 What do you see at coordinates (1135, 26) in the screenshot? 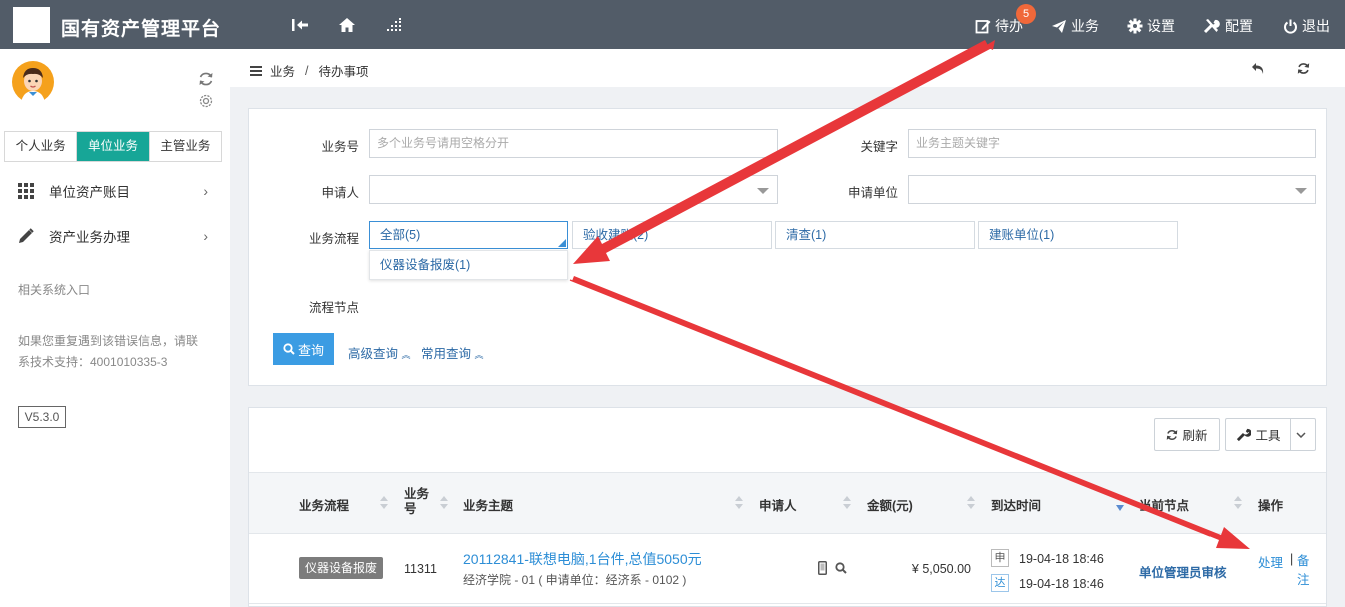
I see `gear-icon` at bounding box center [1135, 26].